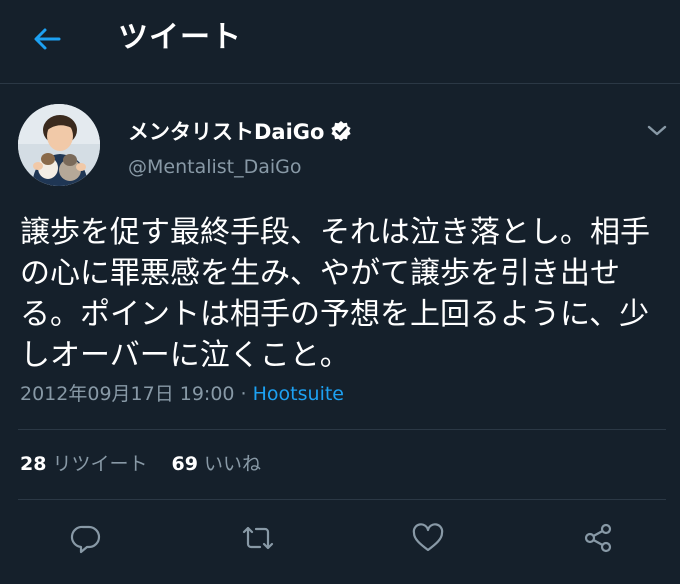 The image size is (680, 584). What do you see at coordinates (298, 394) in the screenshot?
I see `source-link: Hootsuite` at bounding box center [298, 394].